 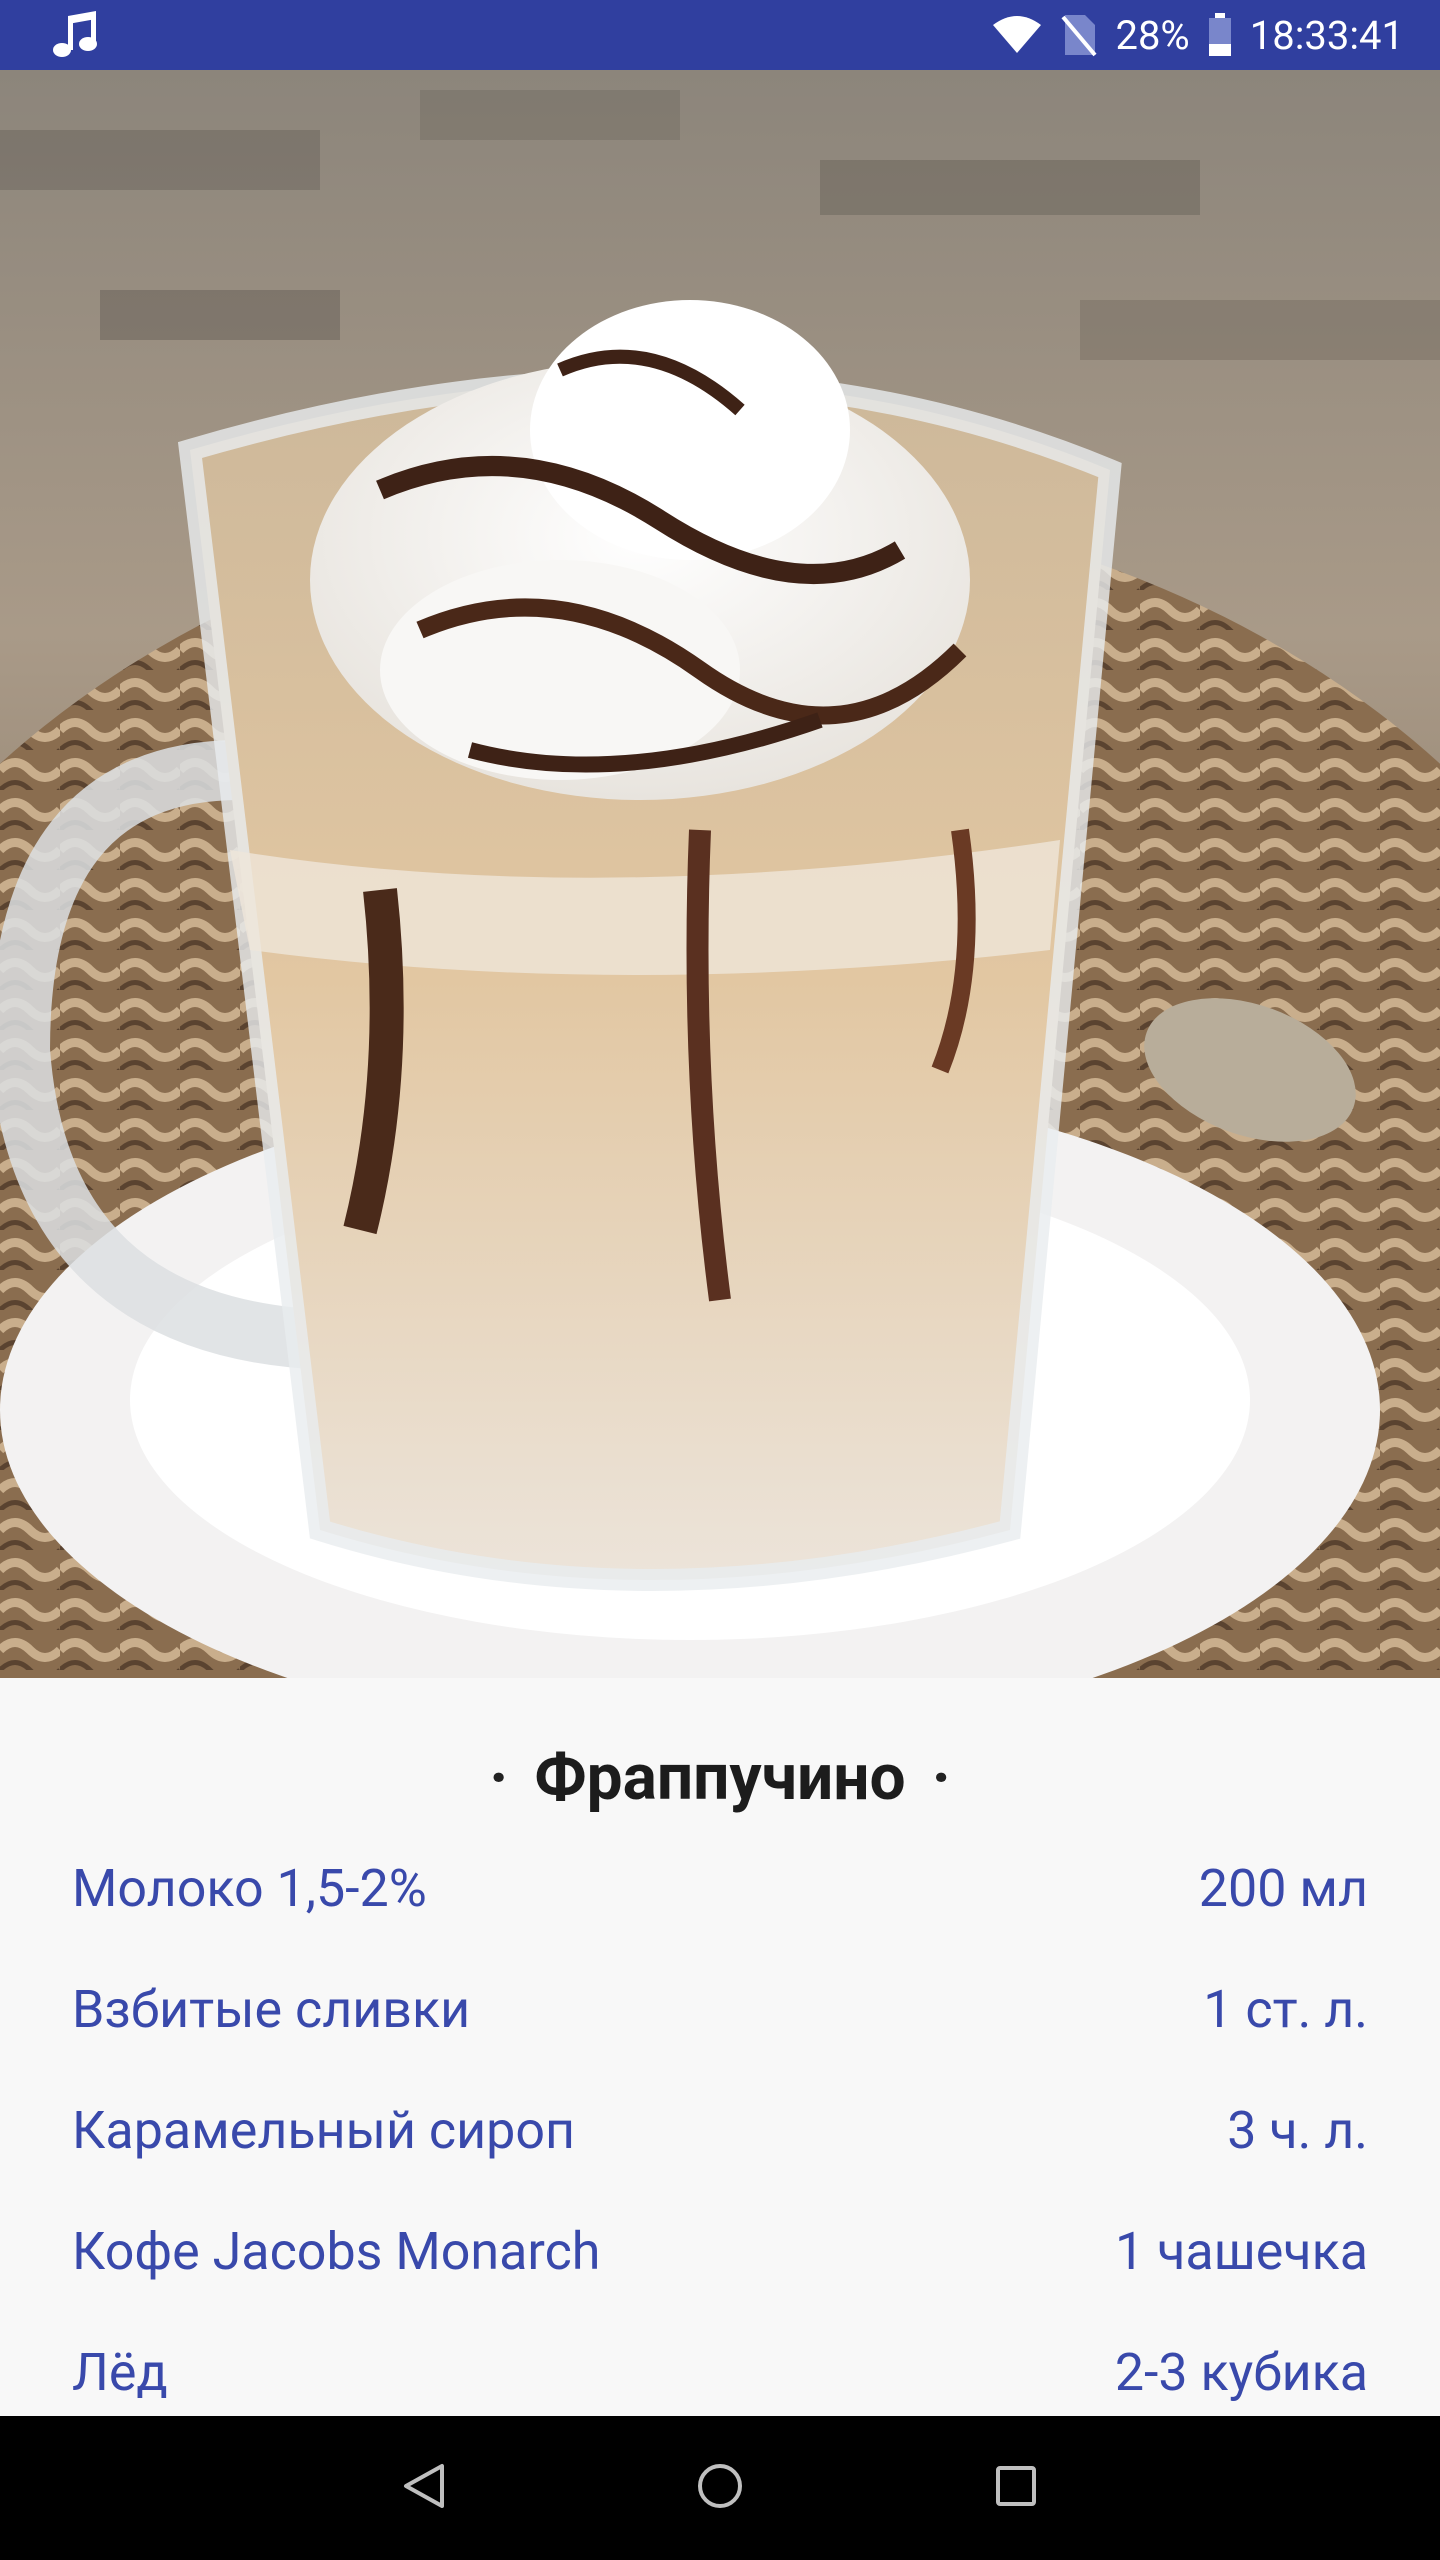 I want to click on ingredient-row: Карамельный сироп 3 ч. л., so click(x=720, y=2130).